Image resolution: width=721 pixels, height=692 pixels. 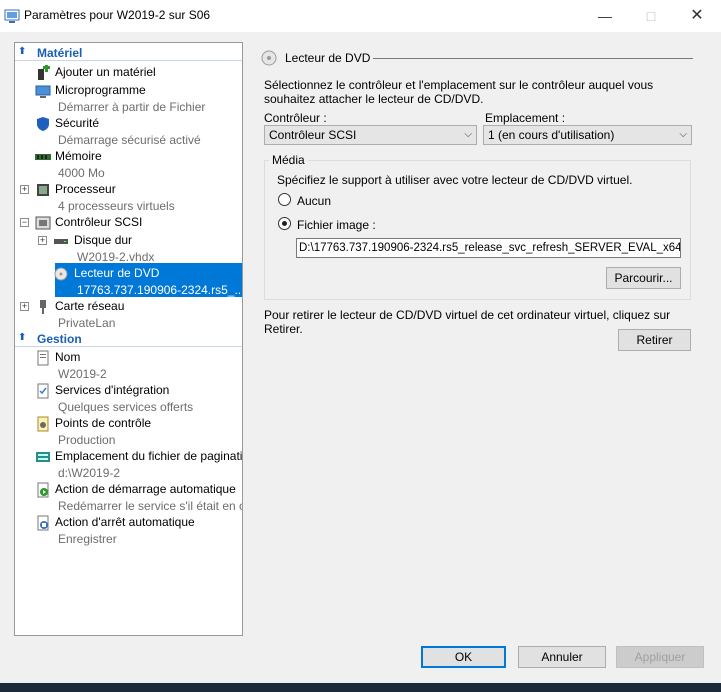 I want to click on add-hardware-icon, so click(x=44, y=72).